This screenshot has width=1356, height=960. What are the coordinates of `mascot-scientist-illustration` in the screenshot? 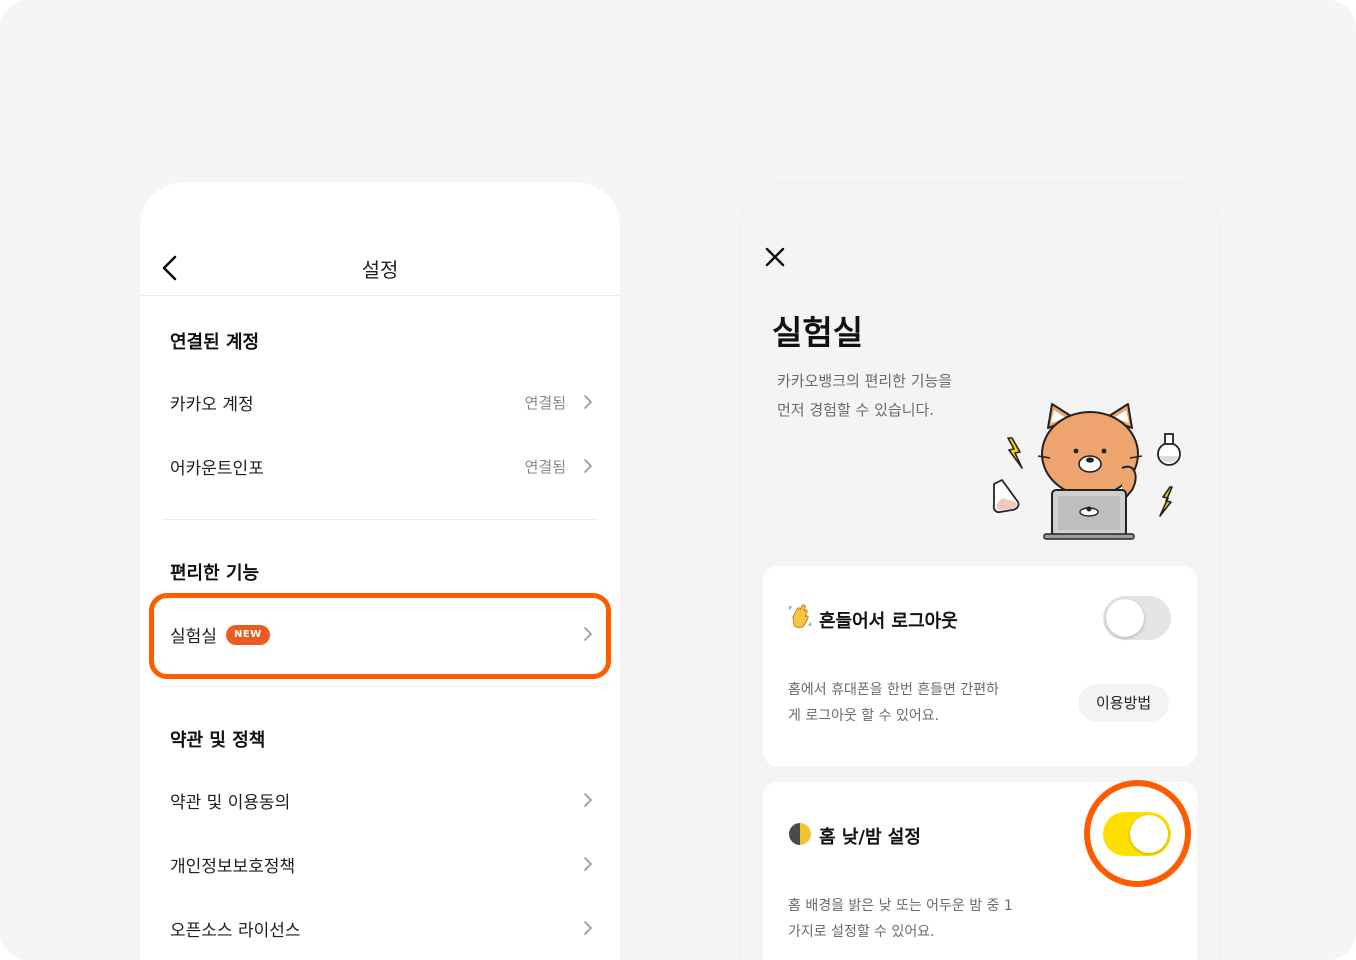 It's located at (1086, 471).